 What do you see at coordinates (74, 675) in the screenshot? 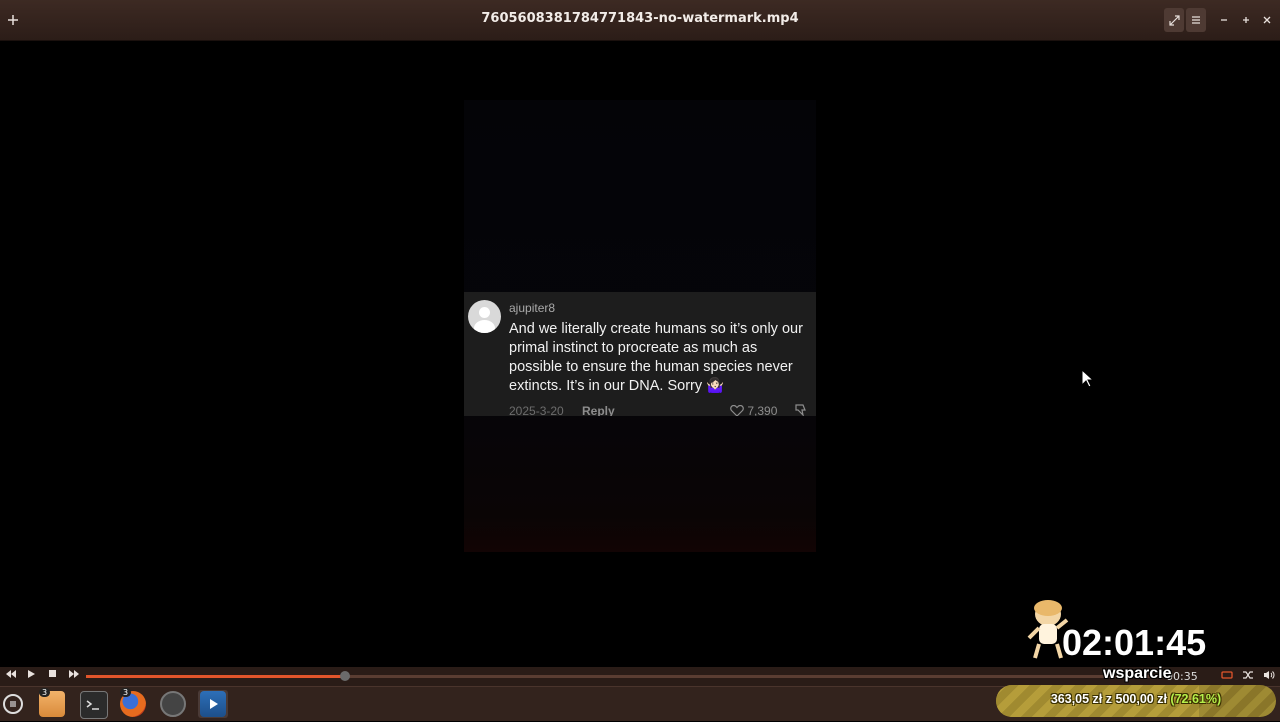
I see `fast-forward-icon` at bounding box center [74, 675].